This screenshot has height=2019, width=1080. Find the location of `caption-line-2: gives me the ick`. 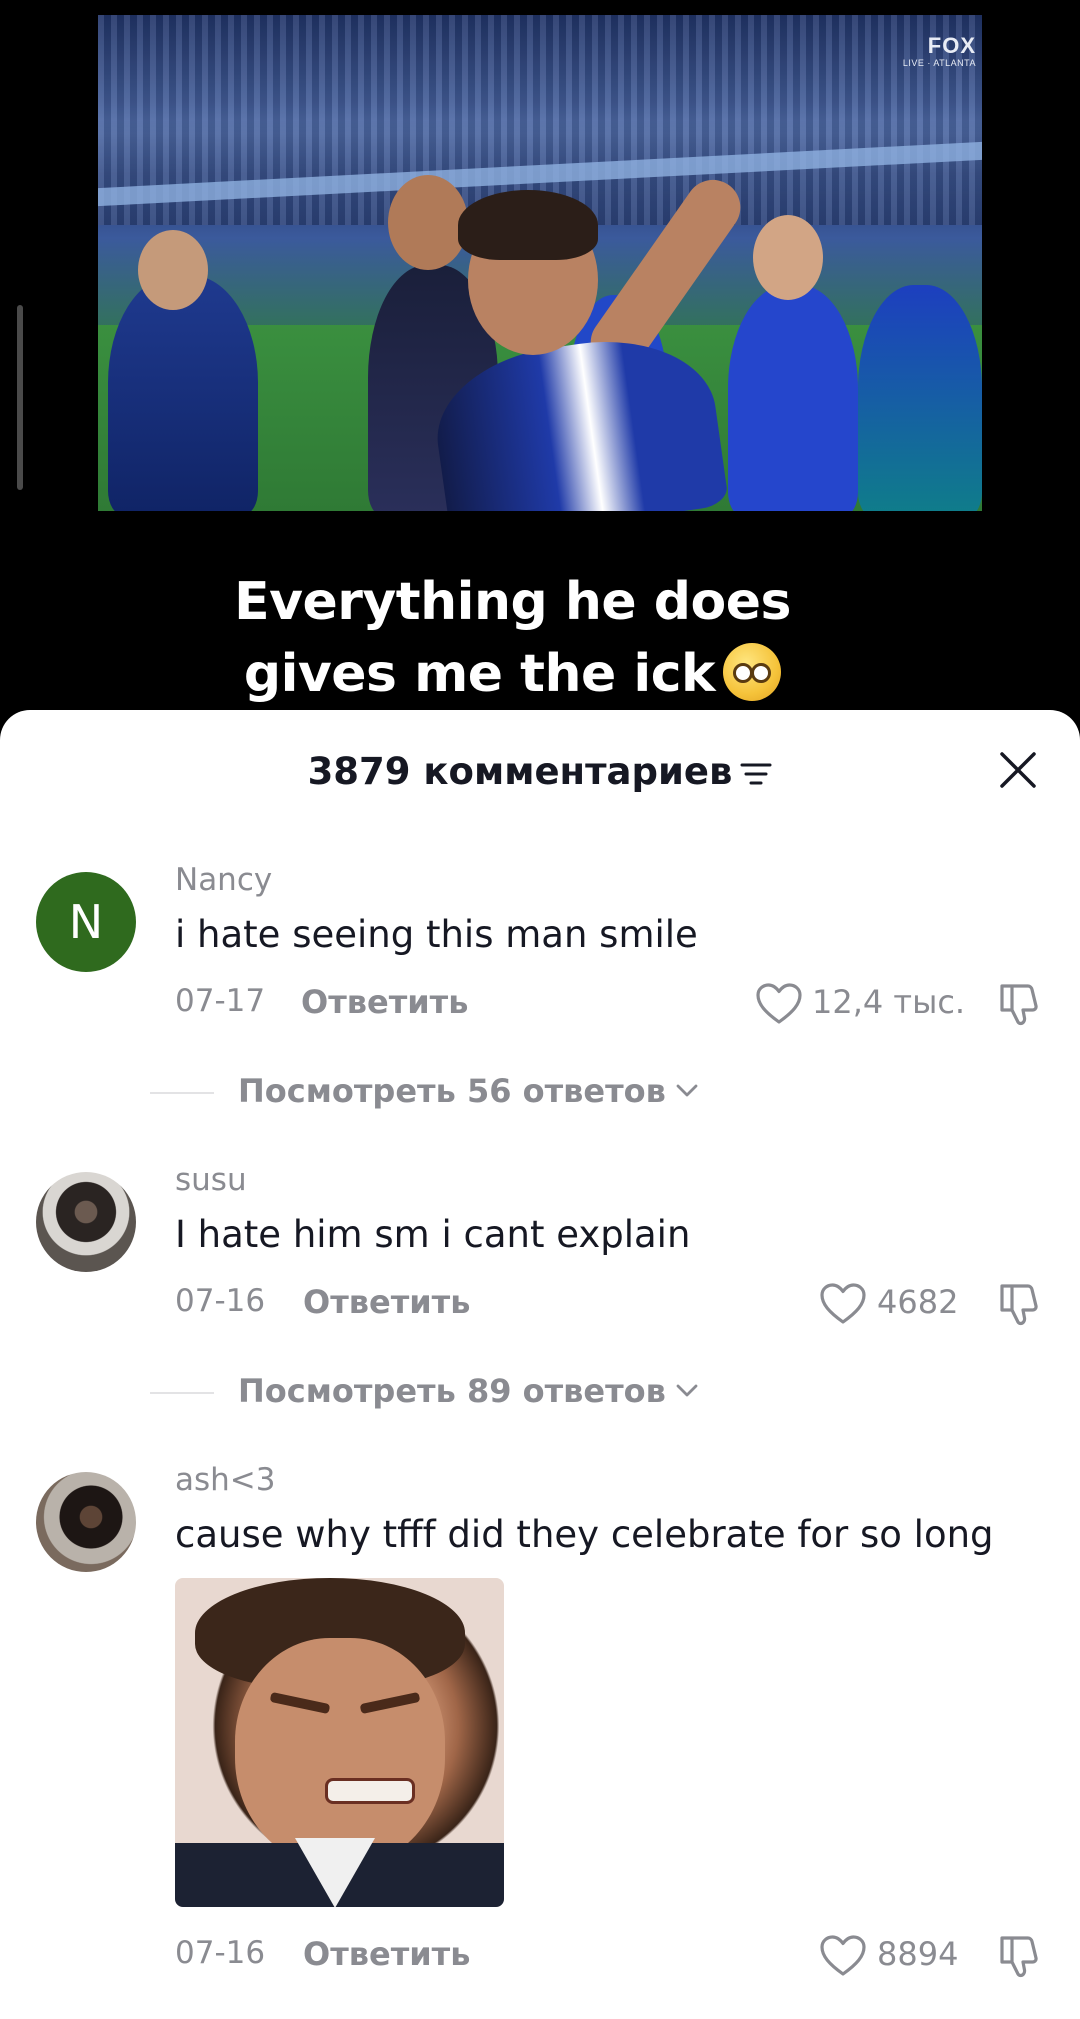

caption-line-2: gives me the ick is located at coordinates (512, 674).